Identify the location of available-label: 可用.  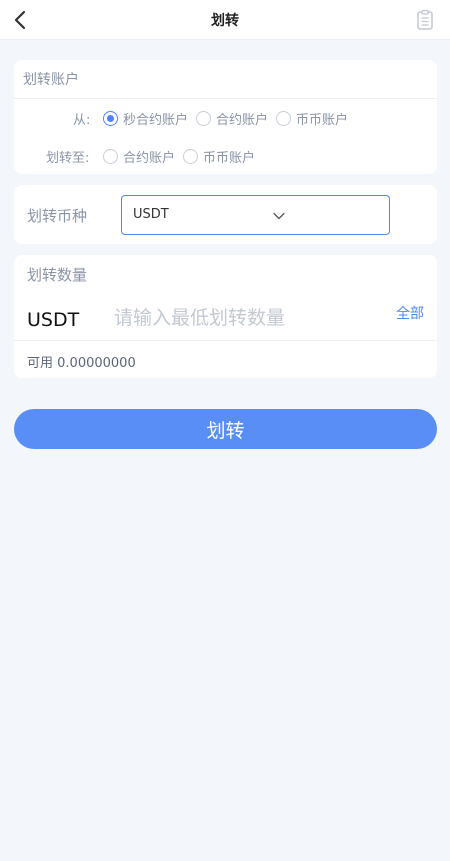
(40, 363).